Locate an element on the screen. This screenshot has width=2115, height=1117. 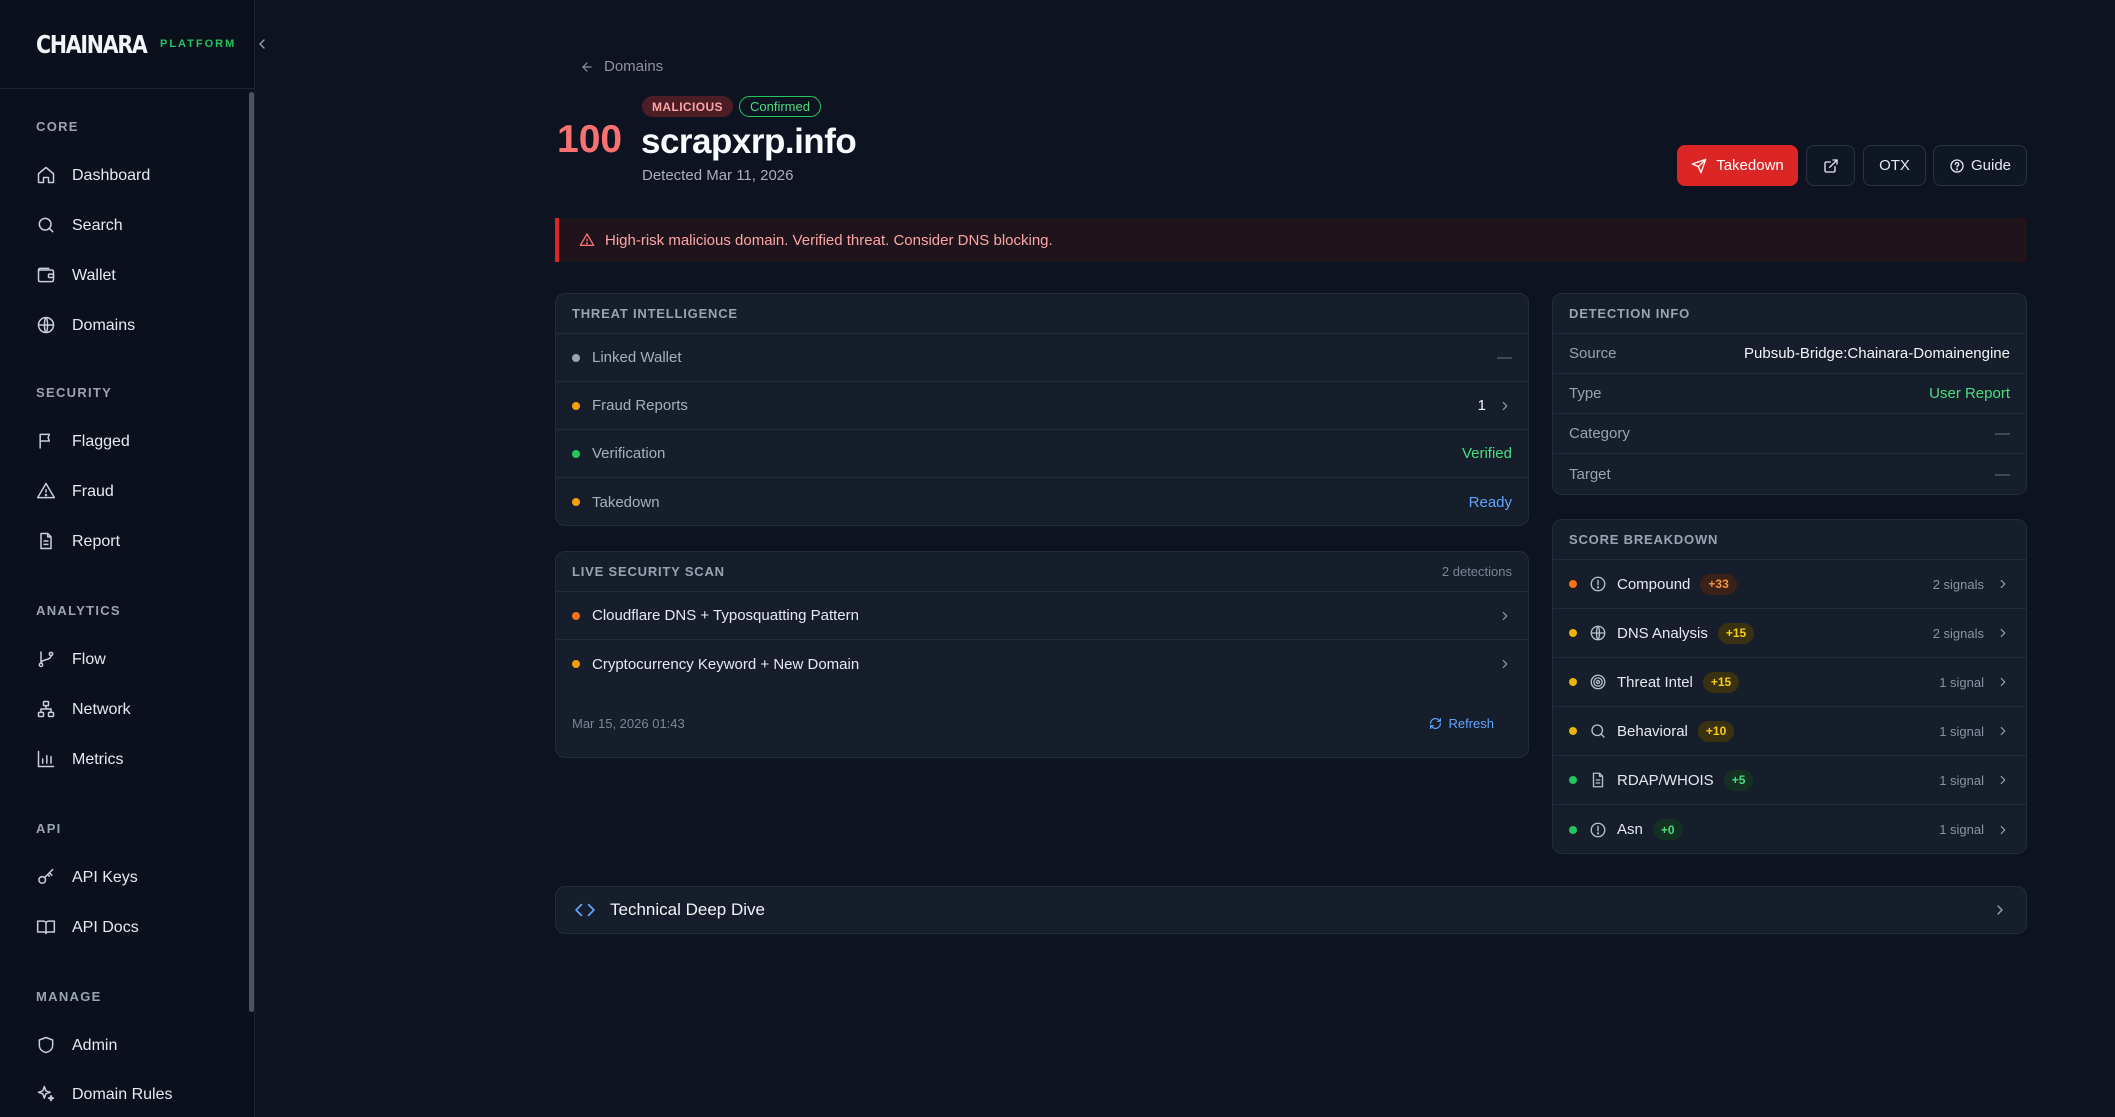
category-label: Compound is located at coordinates (1654, 584).